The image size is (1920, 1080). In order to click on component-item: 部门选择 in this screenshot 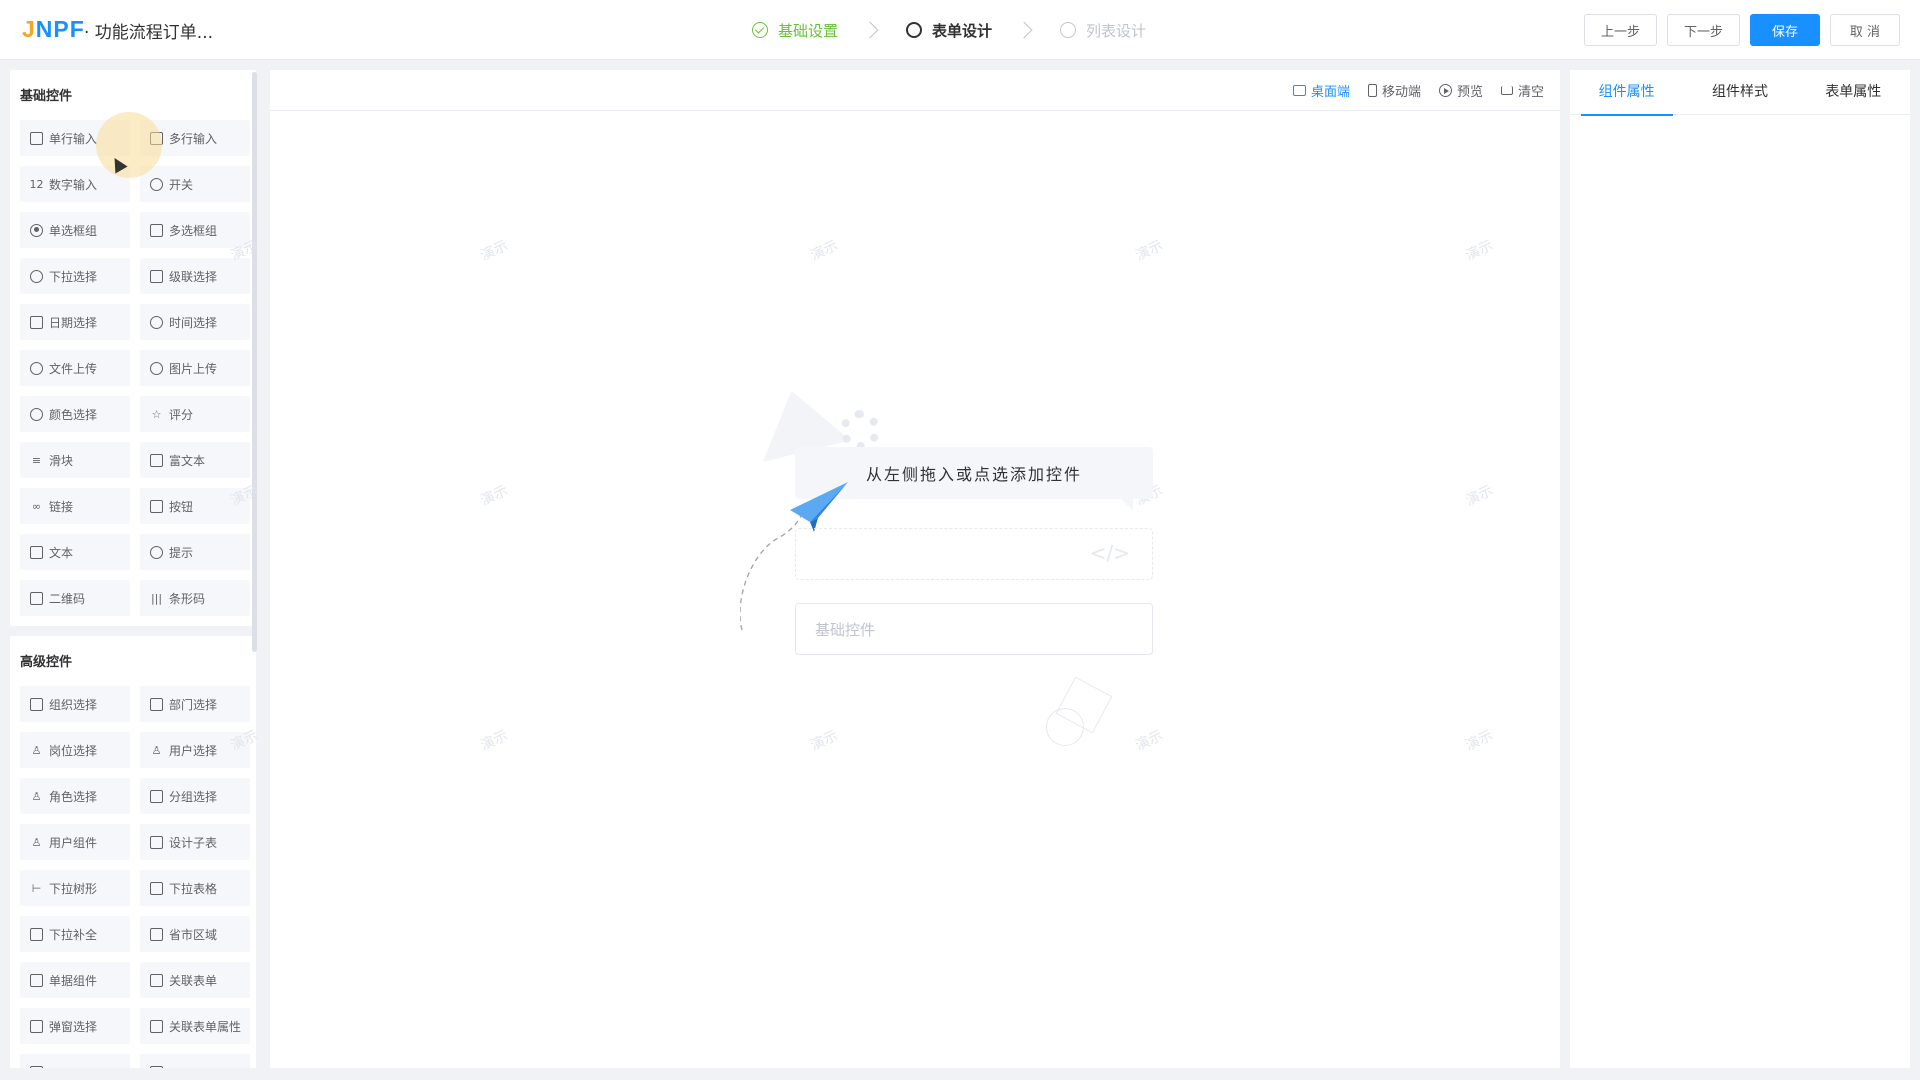, I will do `click(195, 704)`.